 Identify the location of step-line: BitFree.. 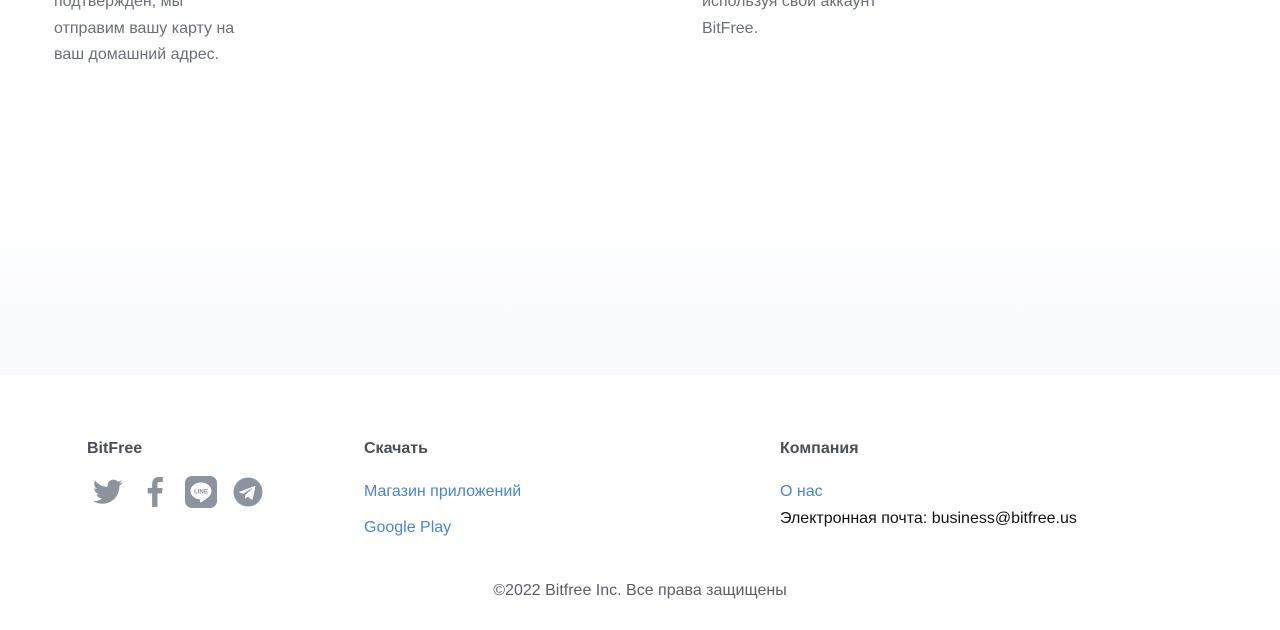
(730, 28).